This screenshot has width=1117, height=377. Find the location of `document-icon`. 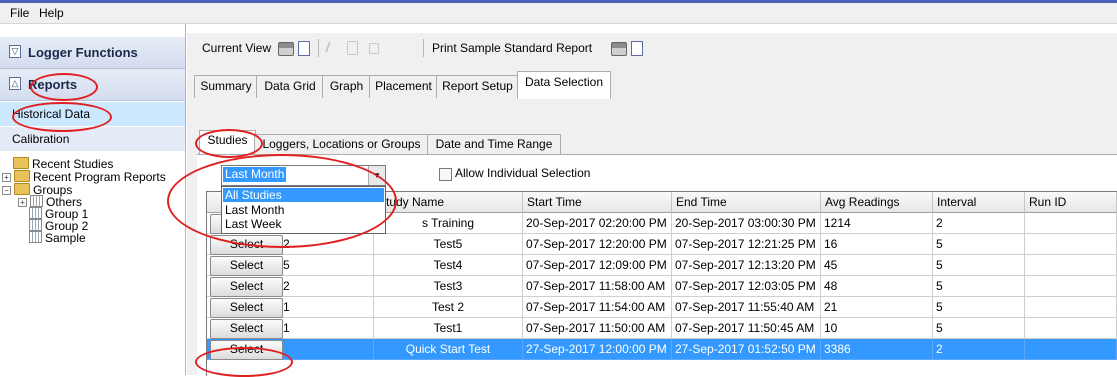

document-icon is located at coordinates (352, 48).